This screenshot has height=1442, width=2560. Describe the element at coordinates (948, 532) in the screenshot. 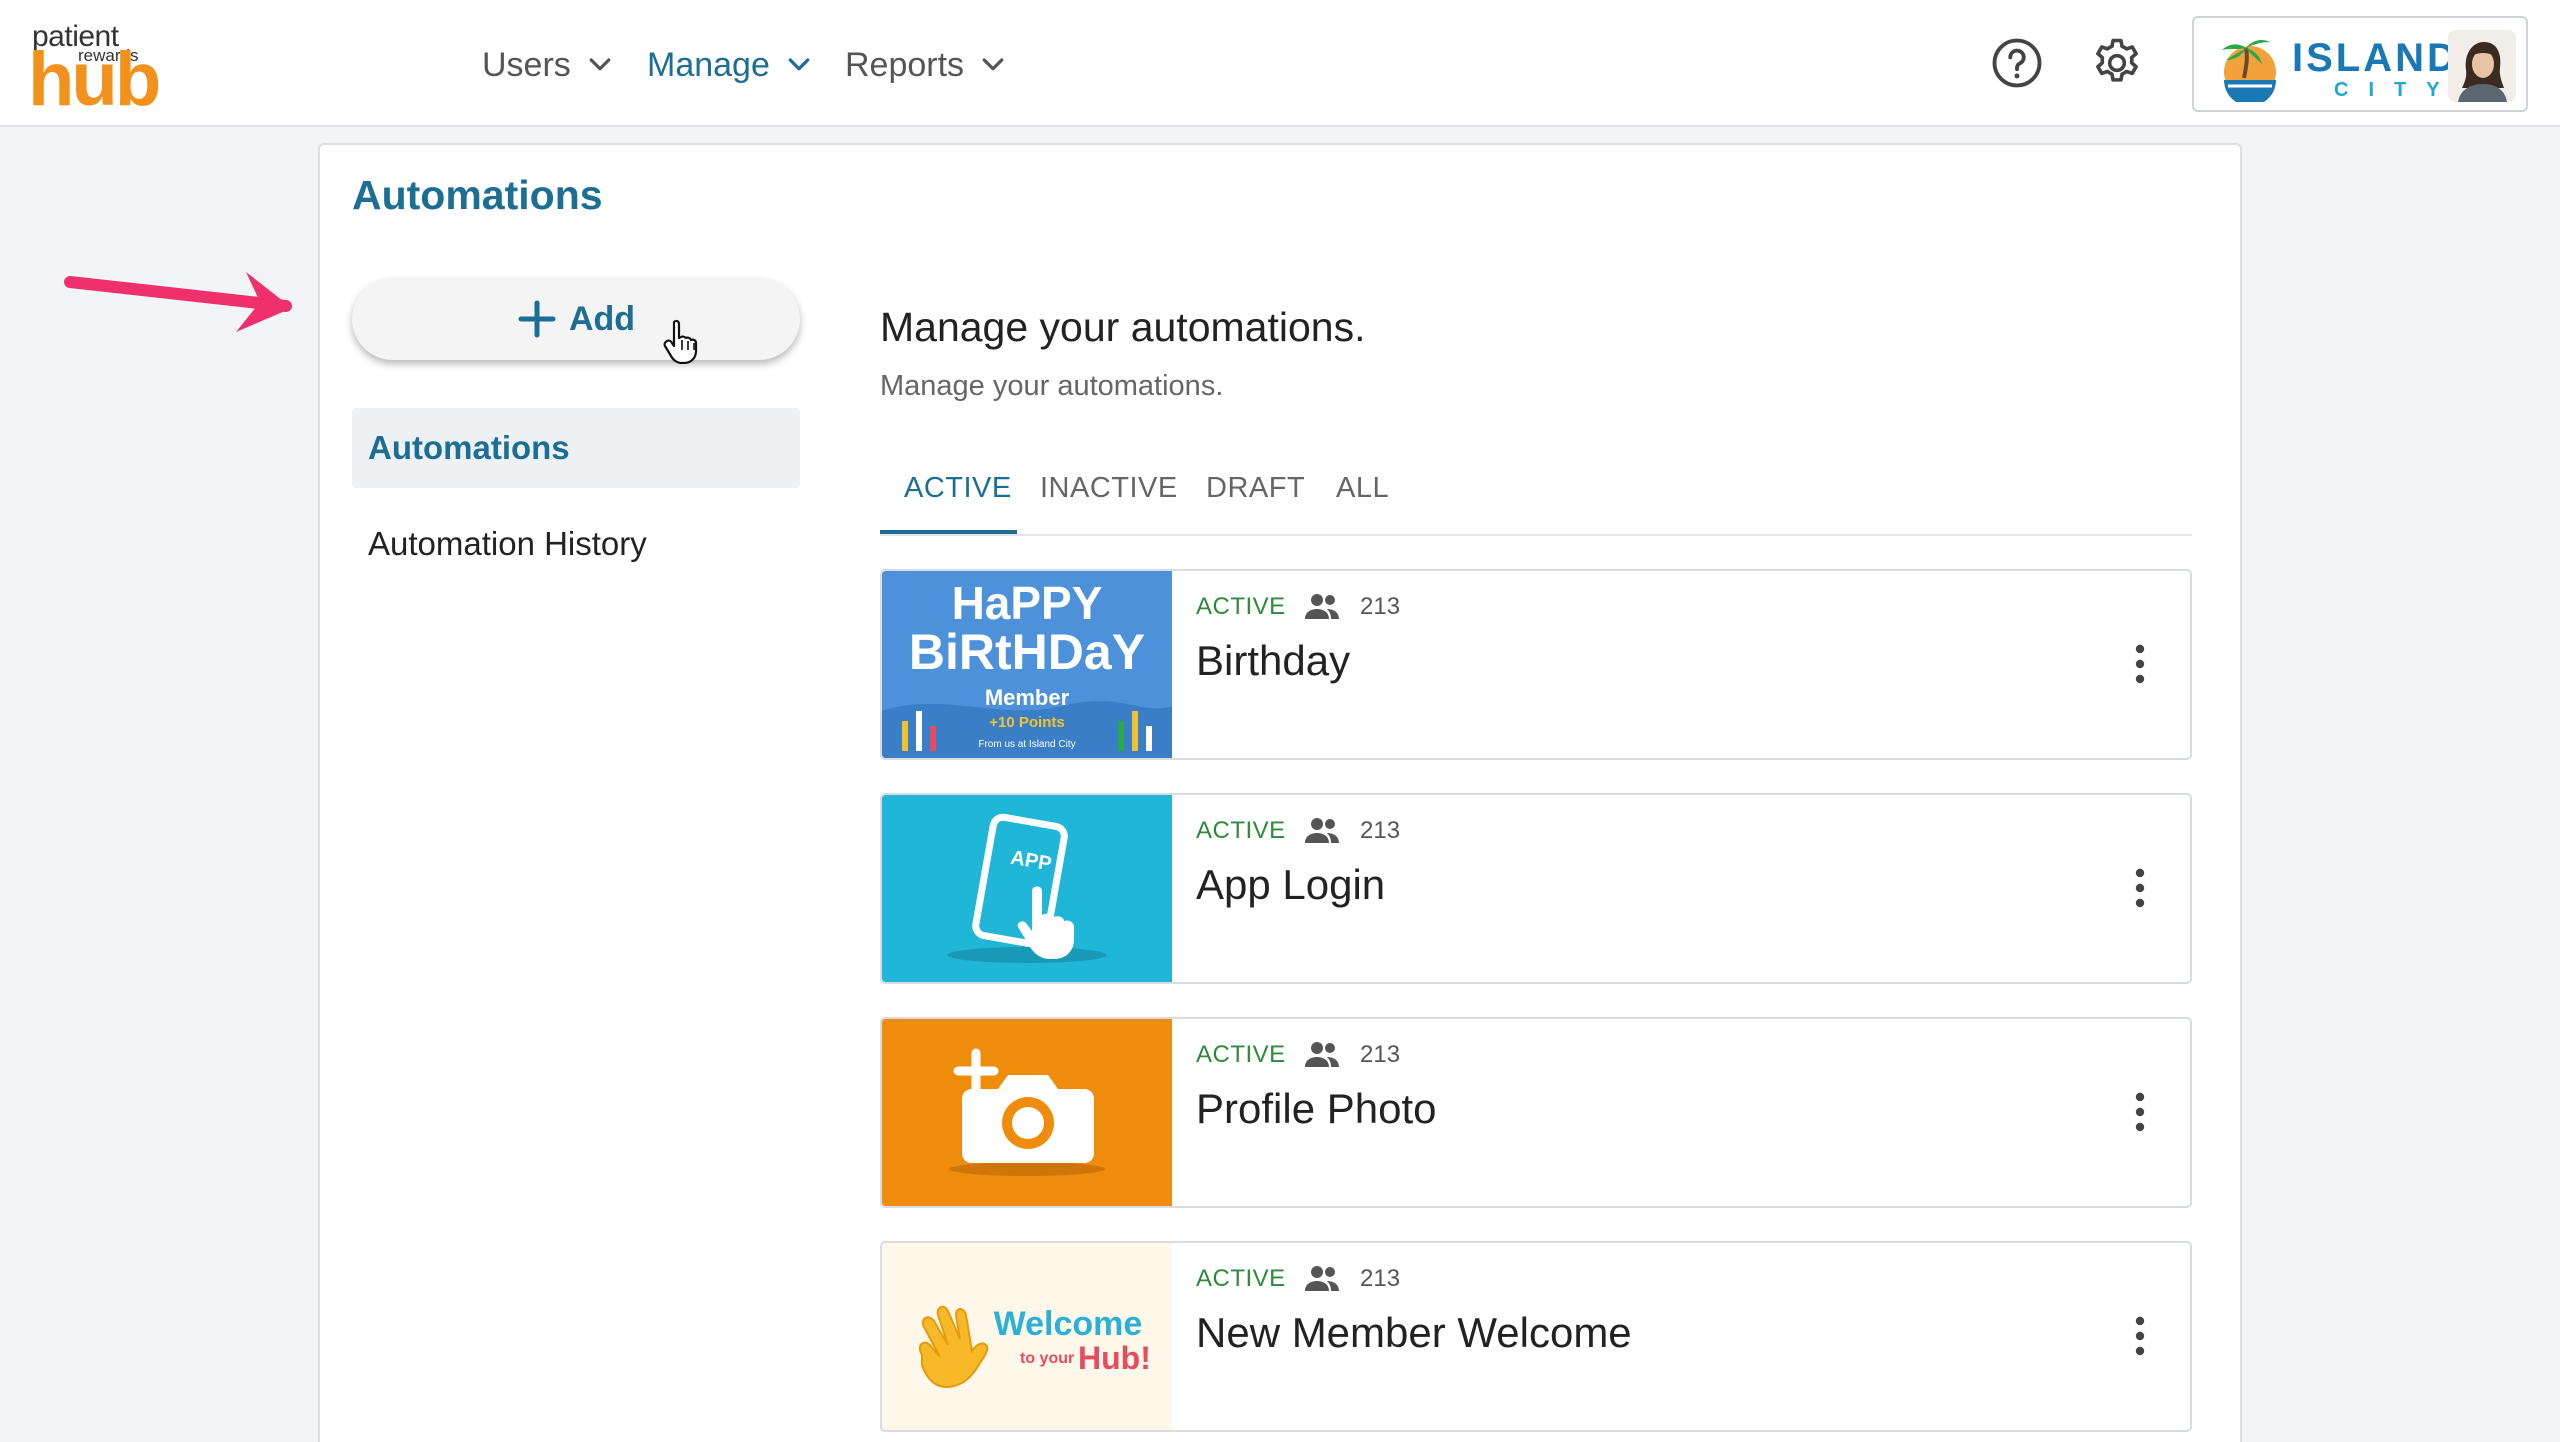

I see `active-tab-indicator` at that location.